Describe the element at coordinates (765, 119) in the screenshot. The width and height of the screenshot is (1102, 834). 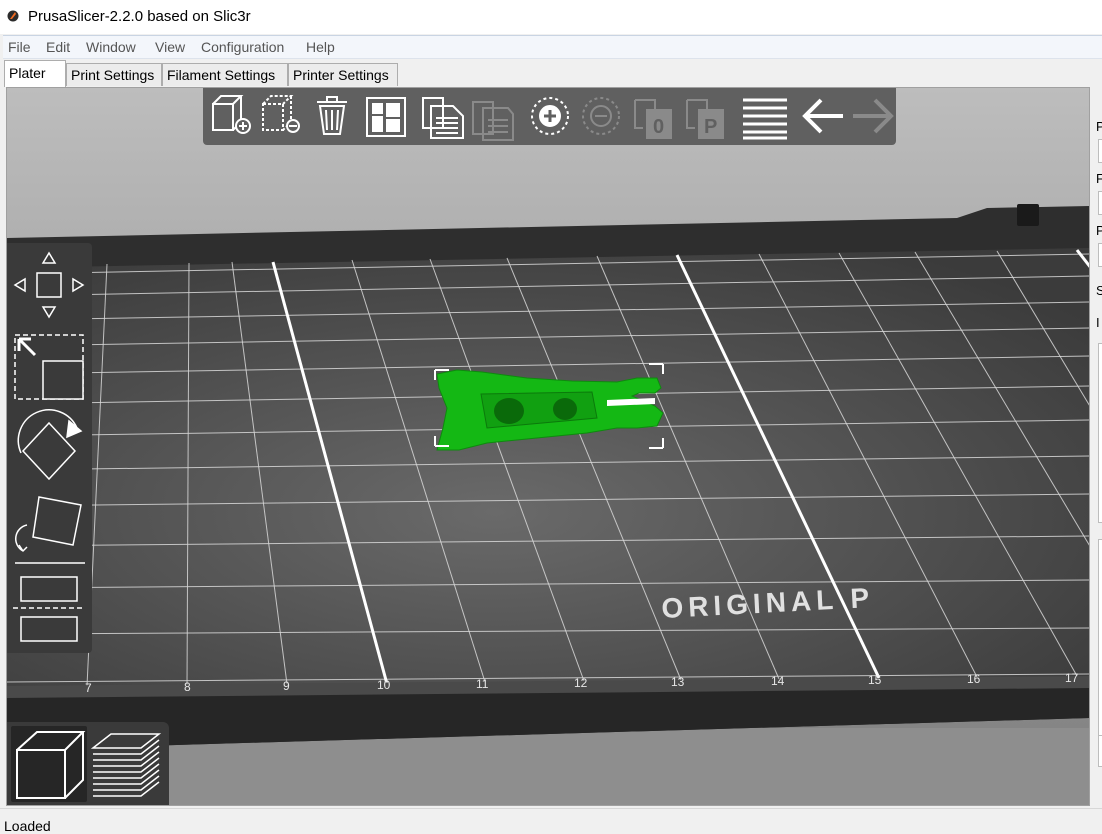
I see `layers-editing-icon` at that location.